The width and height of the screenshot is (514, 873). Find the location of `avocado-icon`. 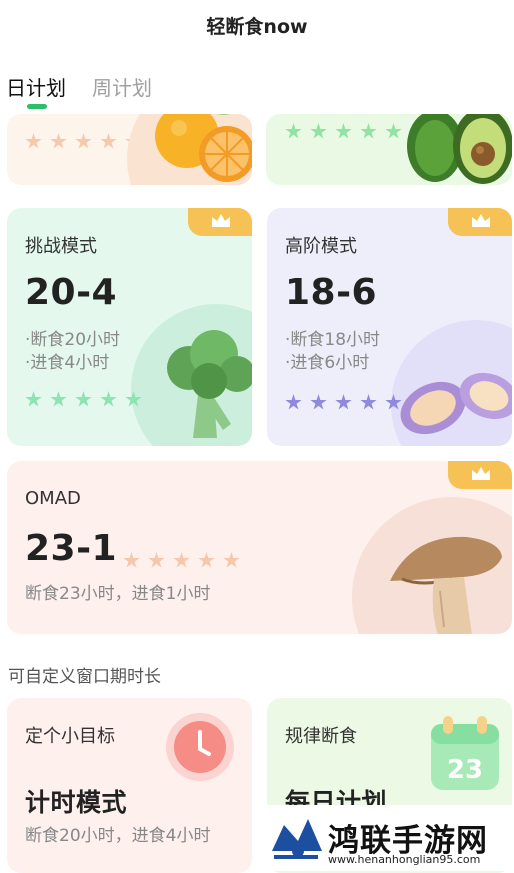

avocado-icon is located at coordinates (459, 149).